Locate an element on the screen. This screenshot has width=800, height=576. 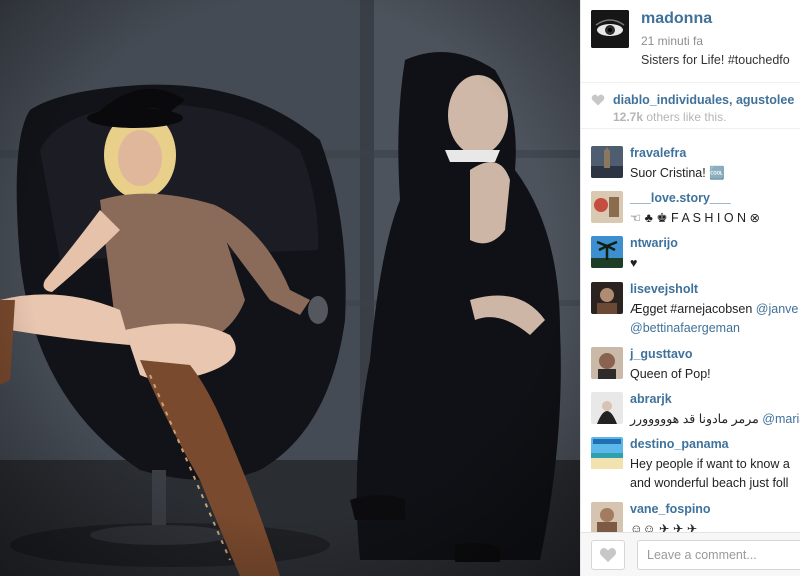
comment-username: abrarjk is located at coordinates (651, 399).